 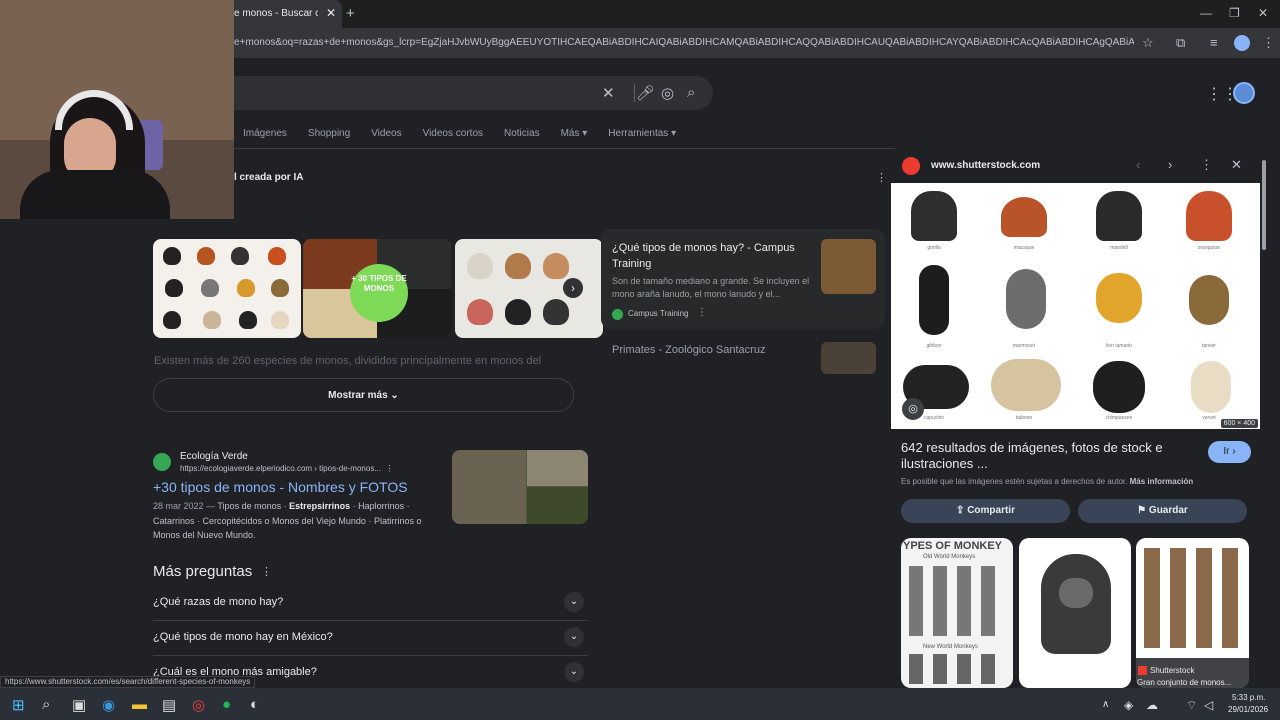 I want to click on minimize-icon: —, so click(x=1206, y=13).